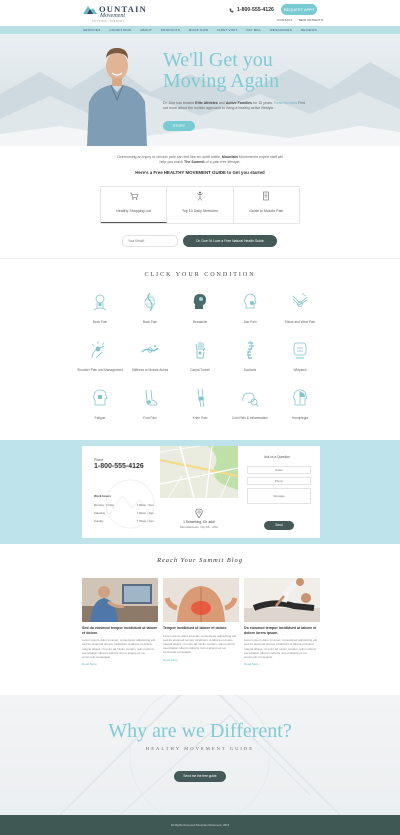 Image resolution: width=400 pixels, height=835 pixels. What do you see at coordinates (120, 30) in the screenshot?
I see `nav-item-conditions: CONDITIONS` at bounding box center [120, 30].